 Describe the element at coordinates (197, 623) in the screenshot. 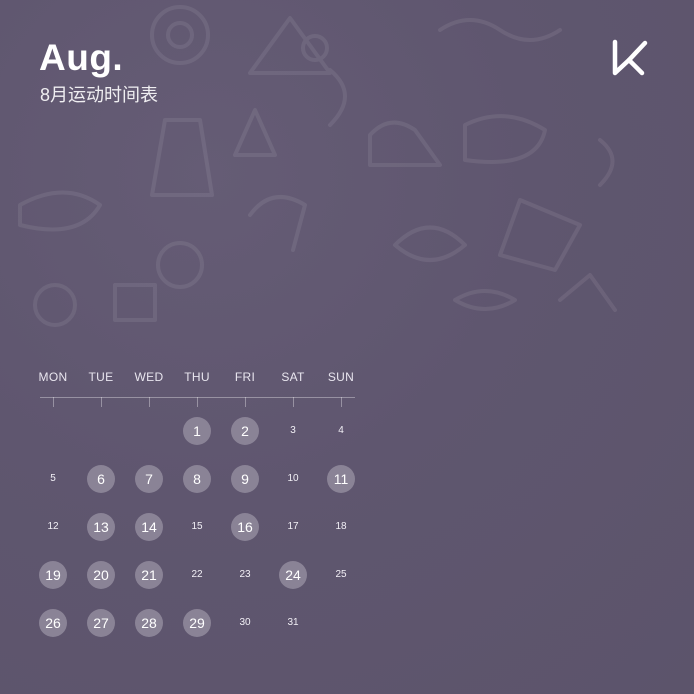

I see `workout-day-29: 29` at that location.